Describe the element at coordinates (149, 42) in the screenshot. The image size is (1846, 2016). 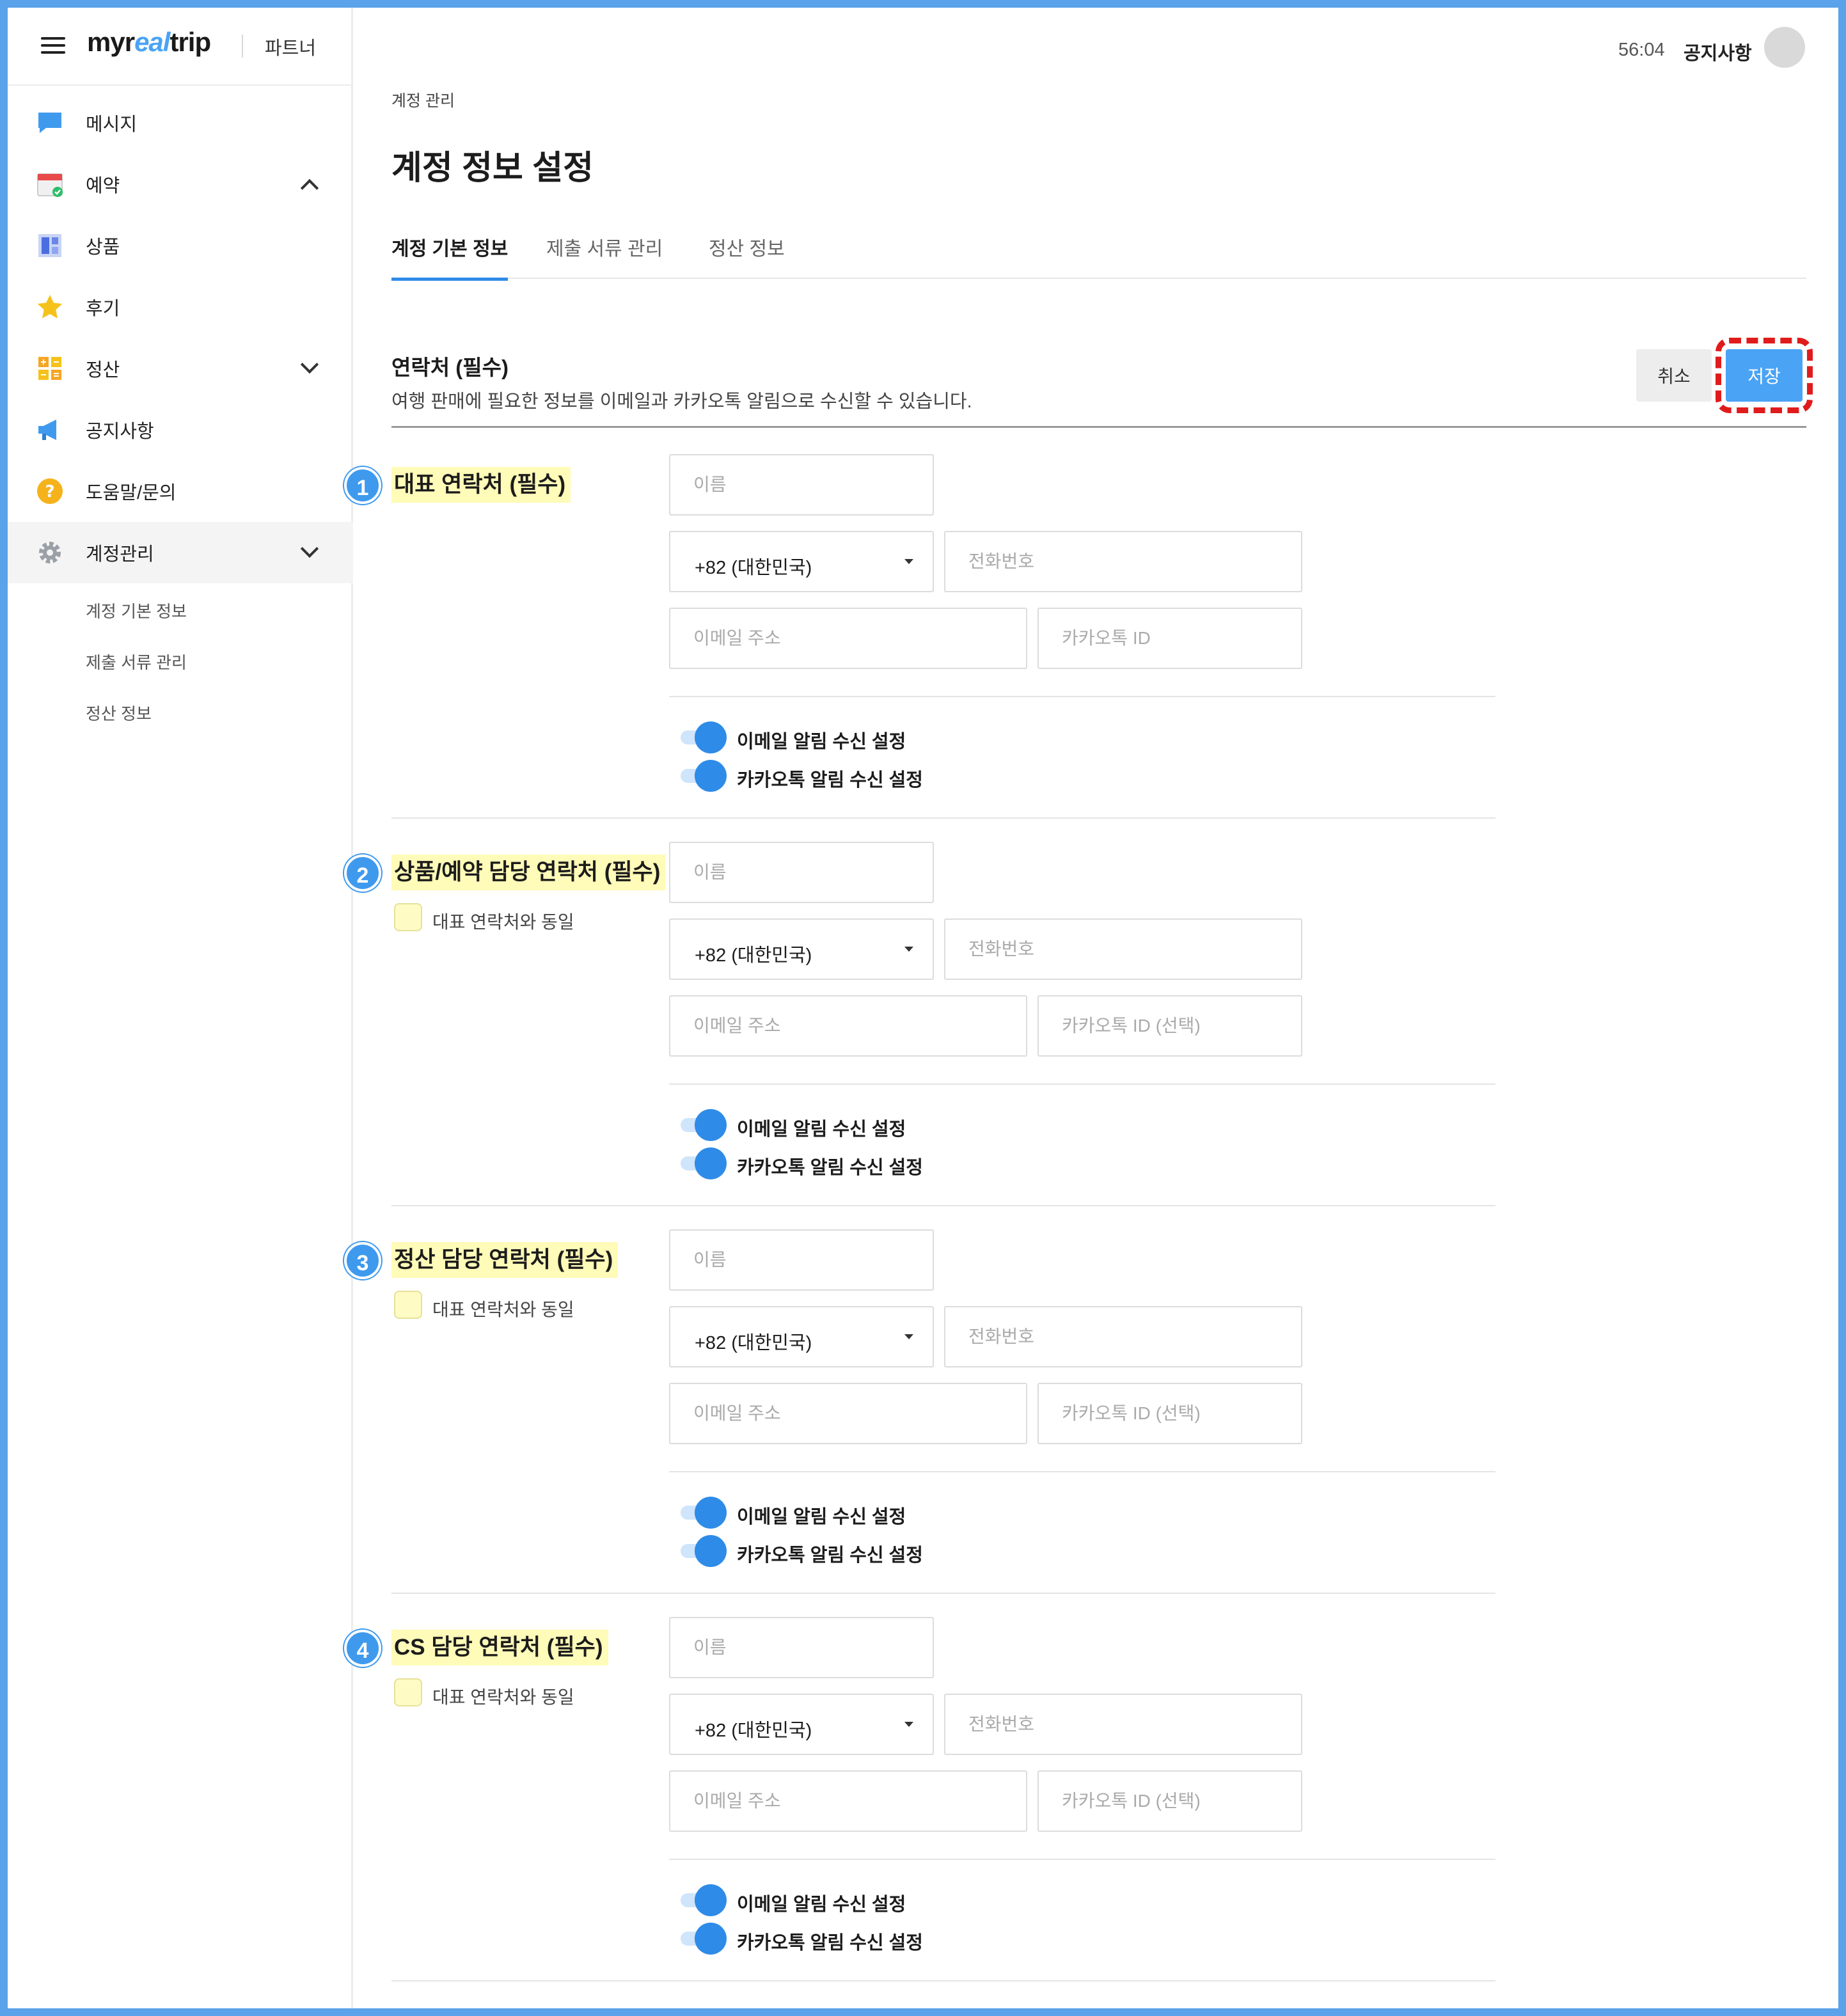
I see `logo: myrealtrip` at that location.